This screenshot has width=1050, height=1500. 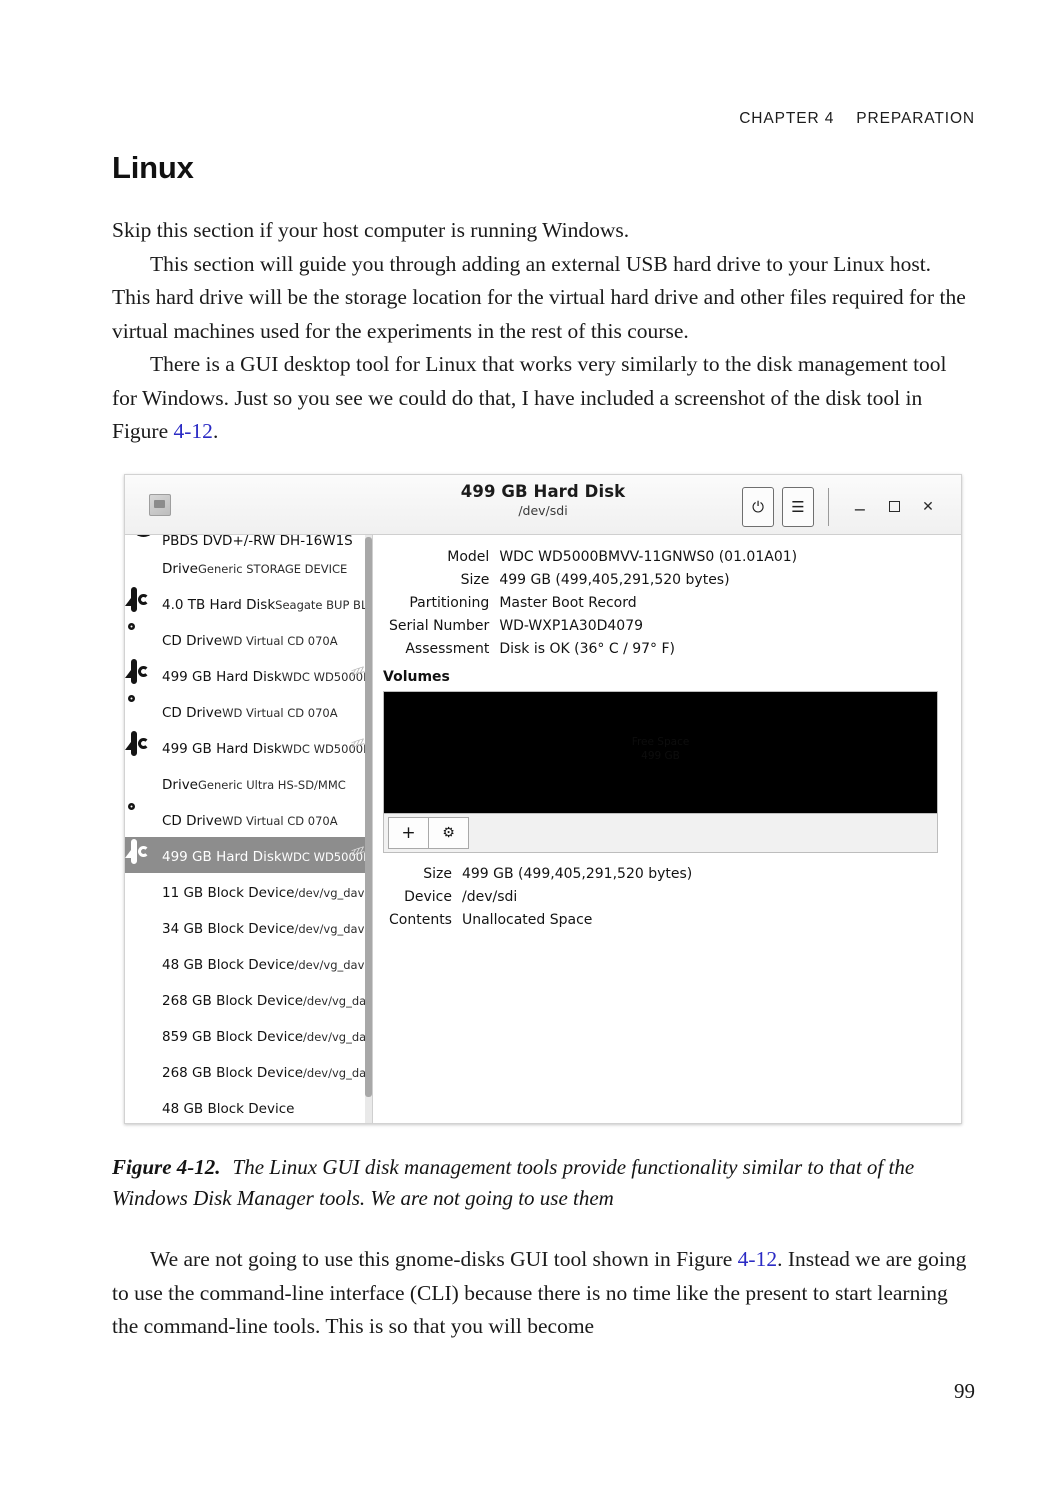 I want to click on device-list-item: 268 GB Block Device/dev/vg_david2/stuff, so click(x=248, y=1071).